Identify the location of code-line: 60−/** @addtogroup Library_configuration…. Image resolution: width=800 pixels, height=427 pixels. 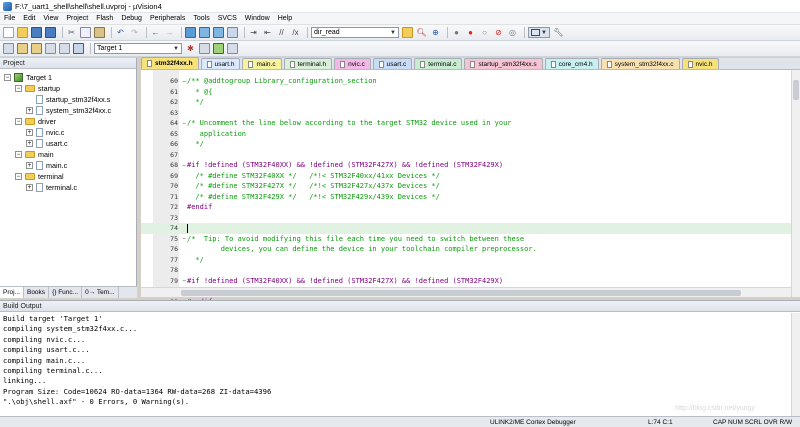
(466, 81).